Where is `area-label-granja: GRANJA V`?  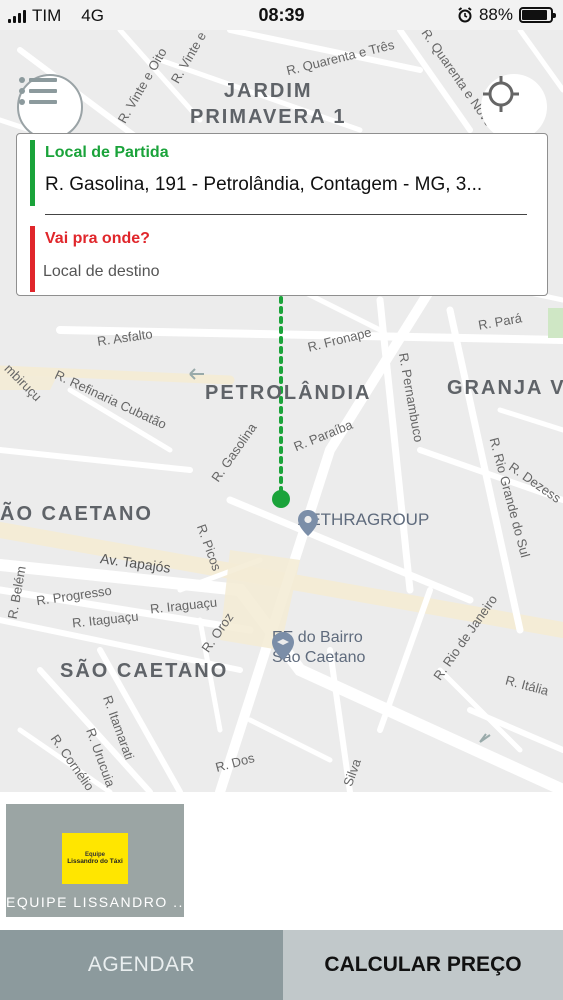
area-label-granja: GRANJA V is located at coordinates (505, 388).